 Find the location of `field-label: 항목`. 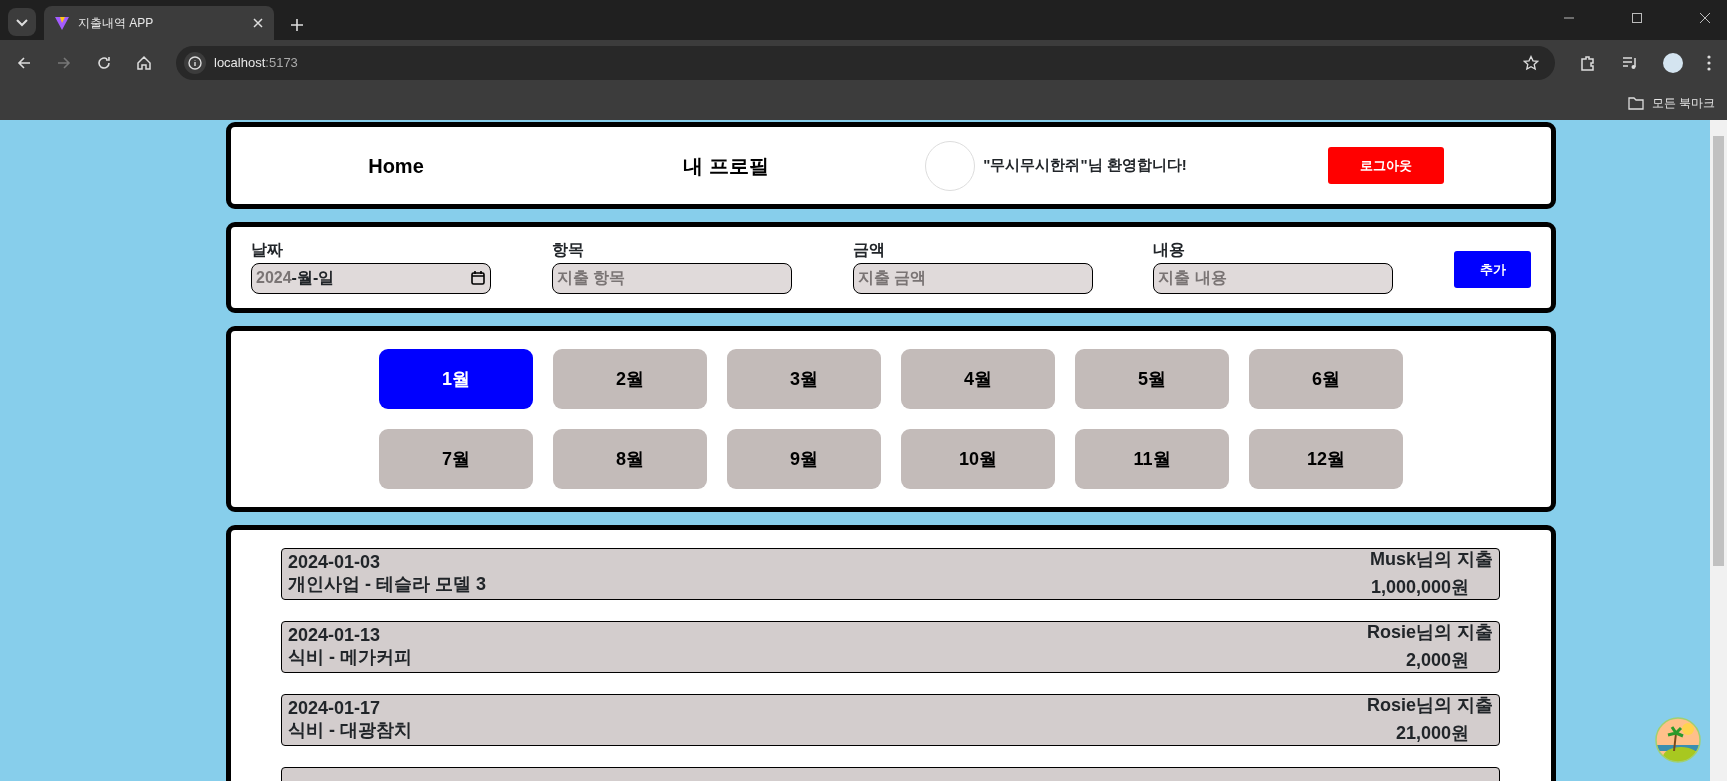

field-label: 항목 is located at coordinates (568, 250).